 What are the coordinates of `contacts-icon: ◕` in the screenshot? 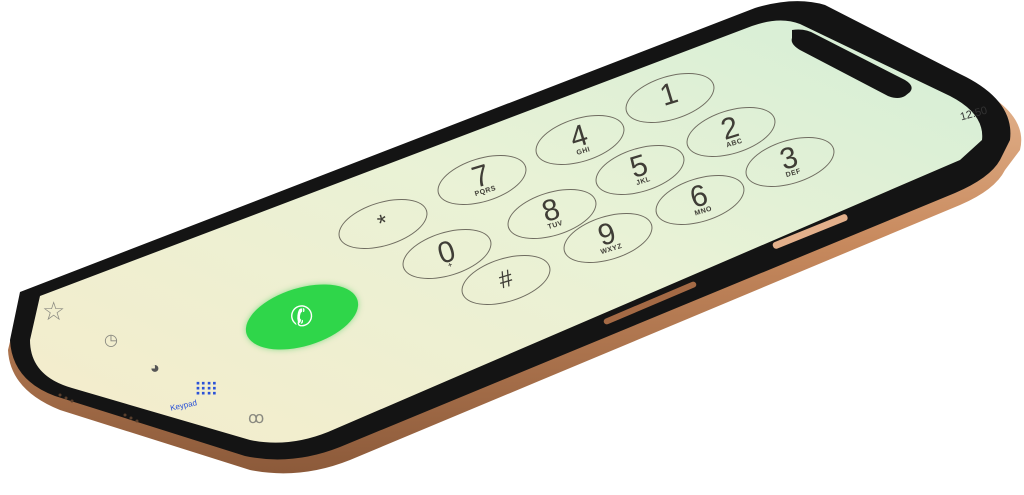 It's located at (155, 369).